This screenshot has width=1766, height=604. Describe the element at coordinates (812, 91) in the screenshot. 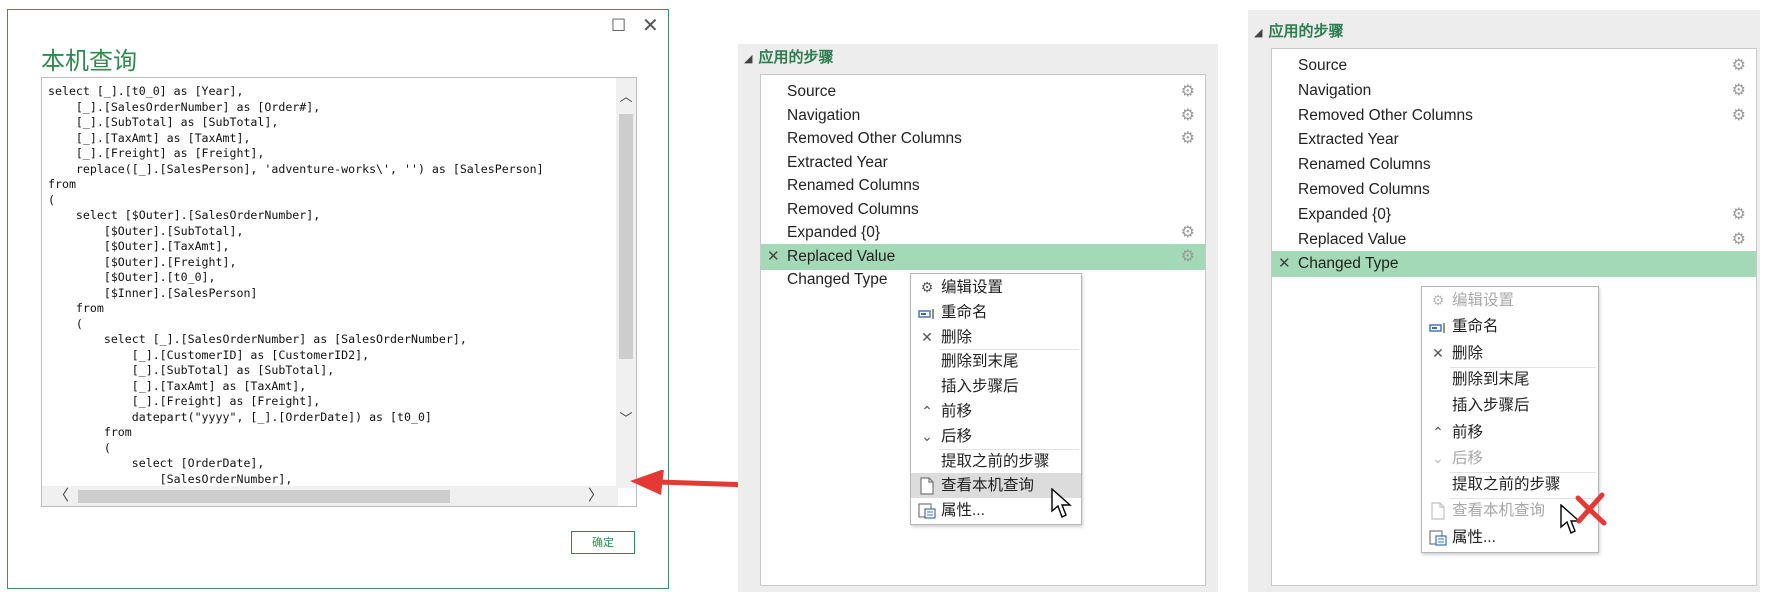

I see `step-label: Source` at that location.